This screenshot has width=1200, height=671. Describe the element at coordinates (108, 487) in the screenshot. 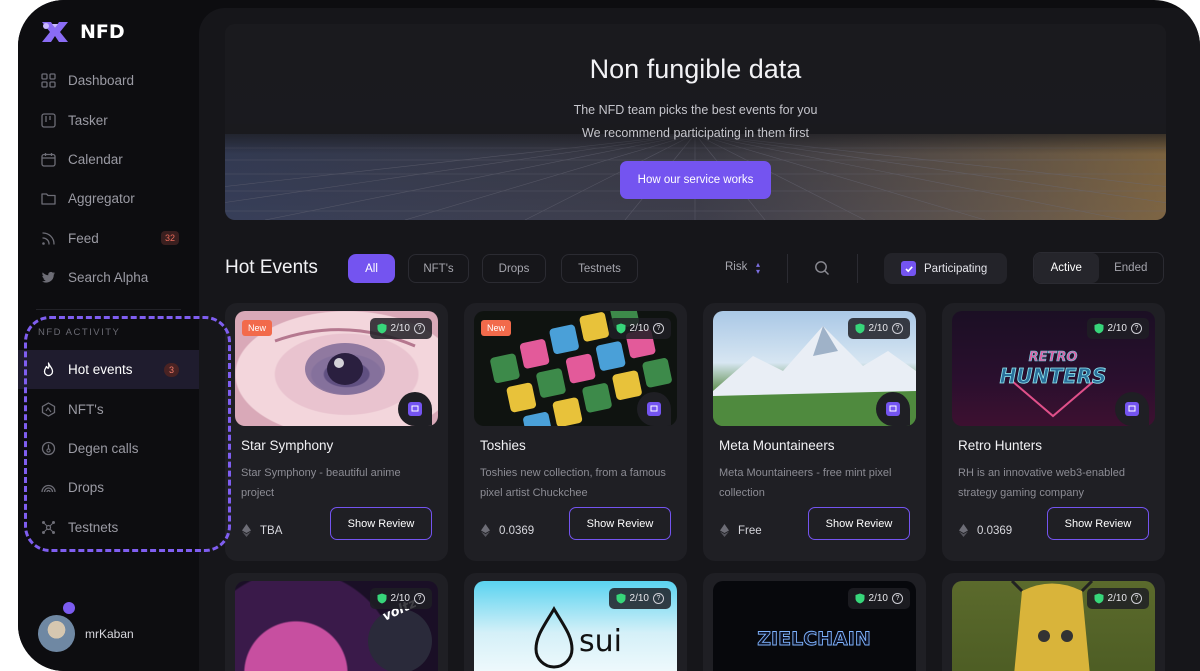

I see `sidebar-item-drops: Drops` at that location.